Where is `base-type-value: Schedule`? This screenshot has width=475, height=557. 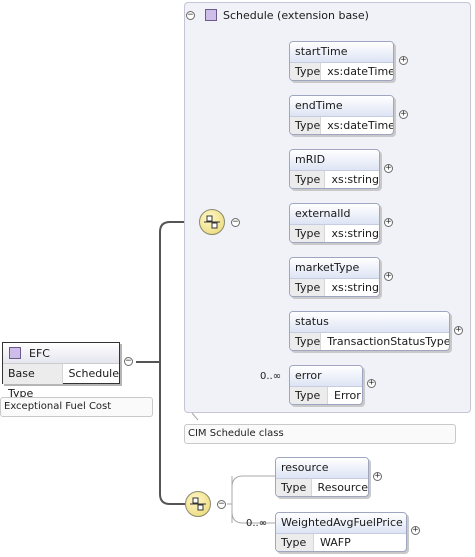
base-type-value: Schedule is located at coordinates (93, 373).